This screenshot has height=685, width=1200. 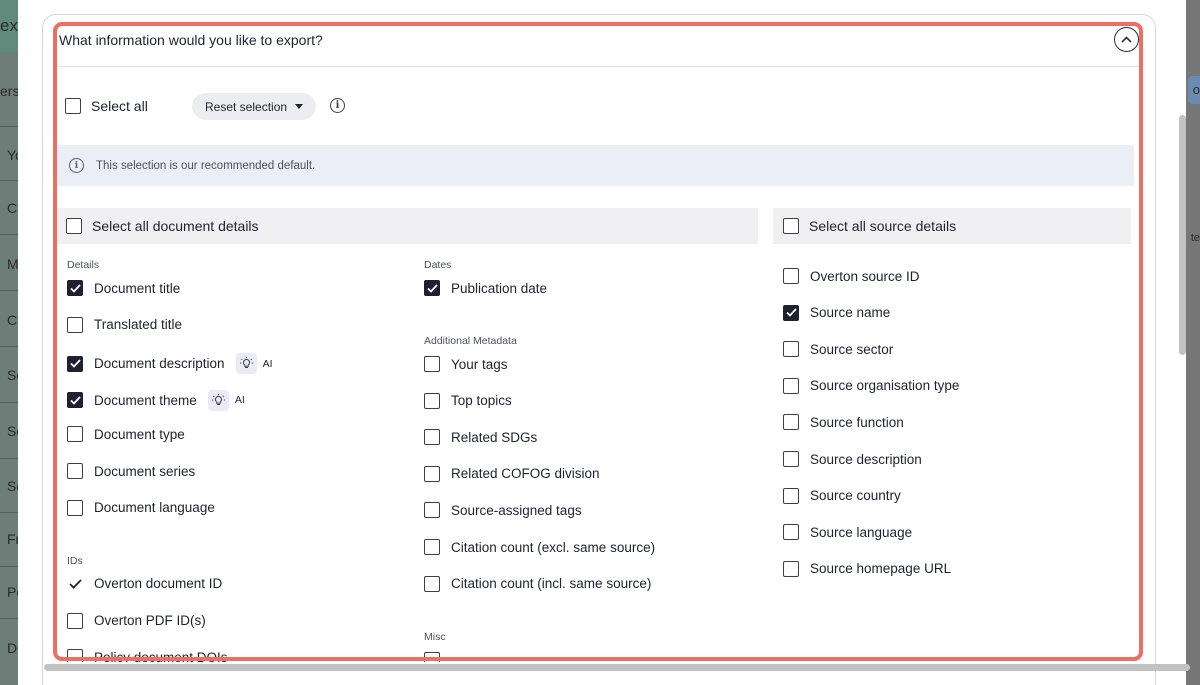 What do you see at coordinates (1126, 39) in the screenshot?
I see `collapse-button` at bounding box center [1126, 39].